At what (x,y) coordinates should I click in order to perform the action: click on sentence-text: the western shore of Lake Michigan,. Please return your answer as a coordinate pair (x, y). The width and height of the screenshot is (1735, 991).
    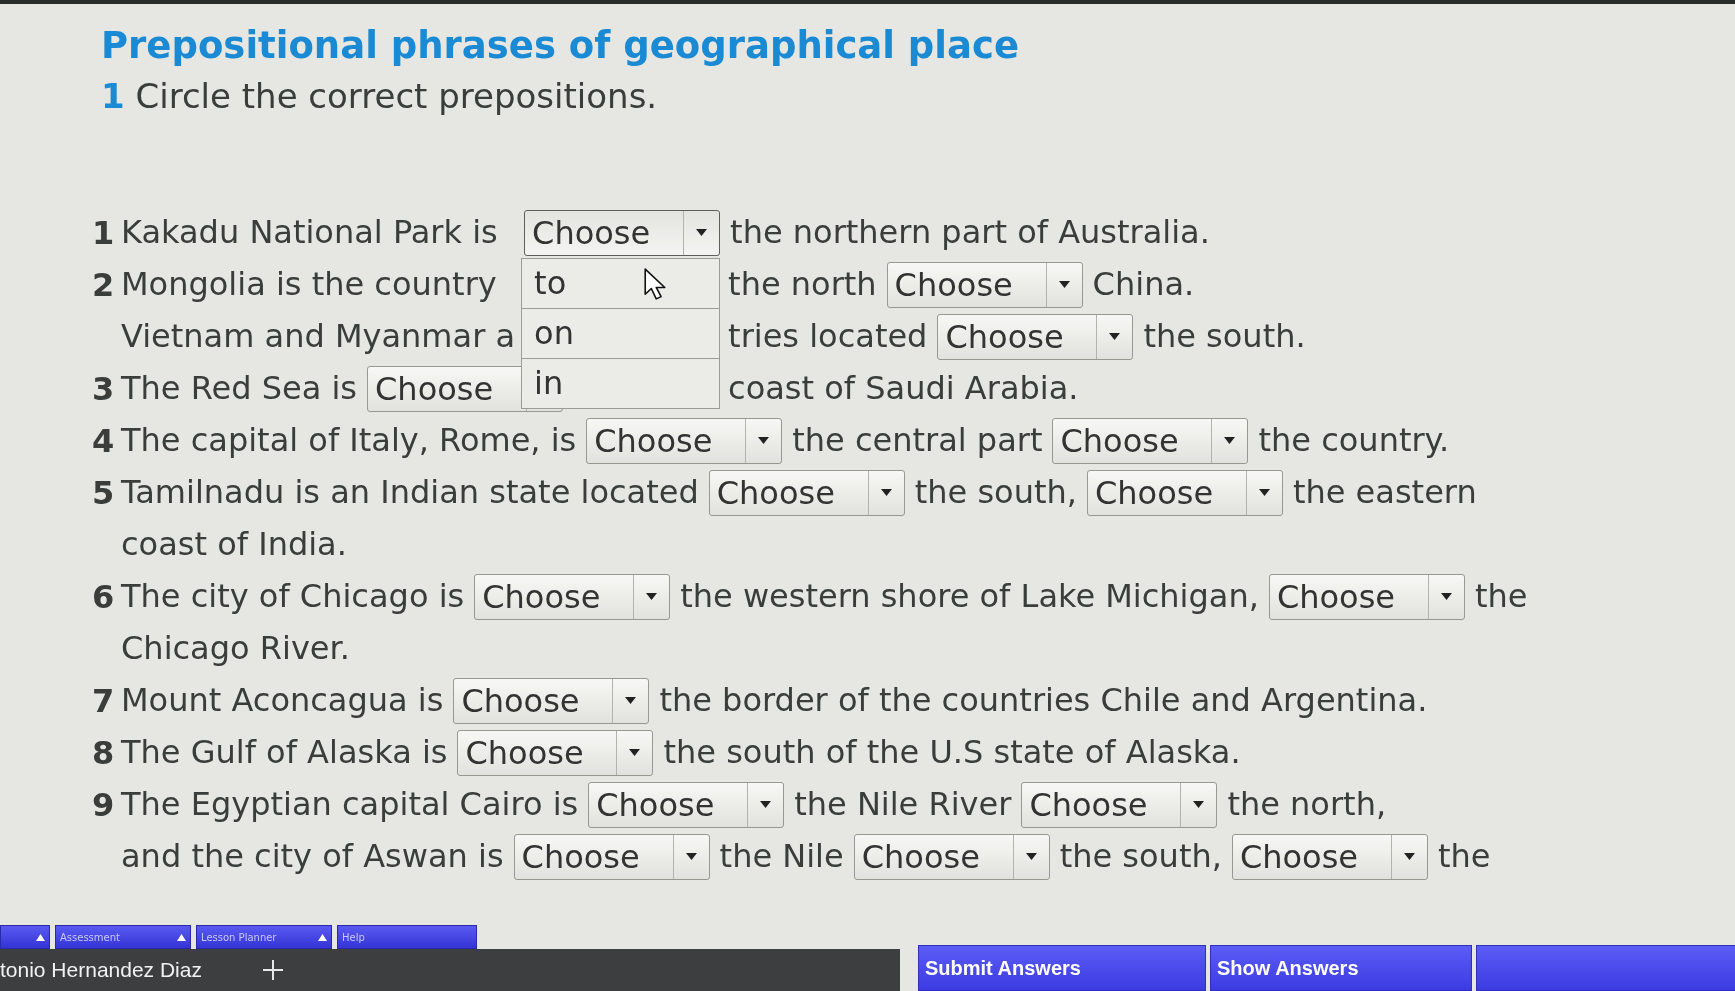
    Looking at the image, I should click on (969, 596).